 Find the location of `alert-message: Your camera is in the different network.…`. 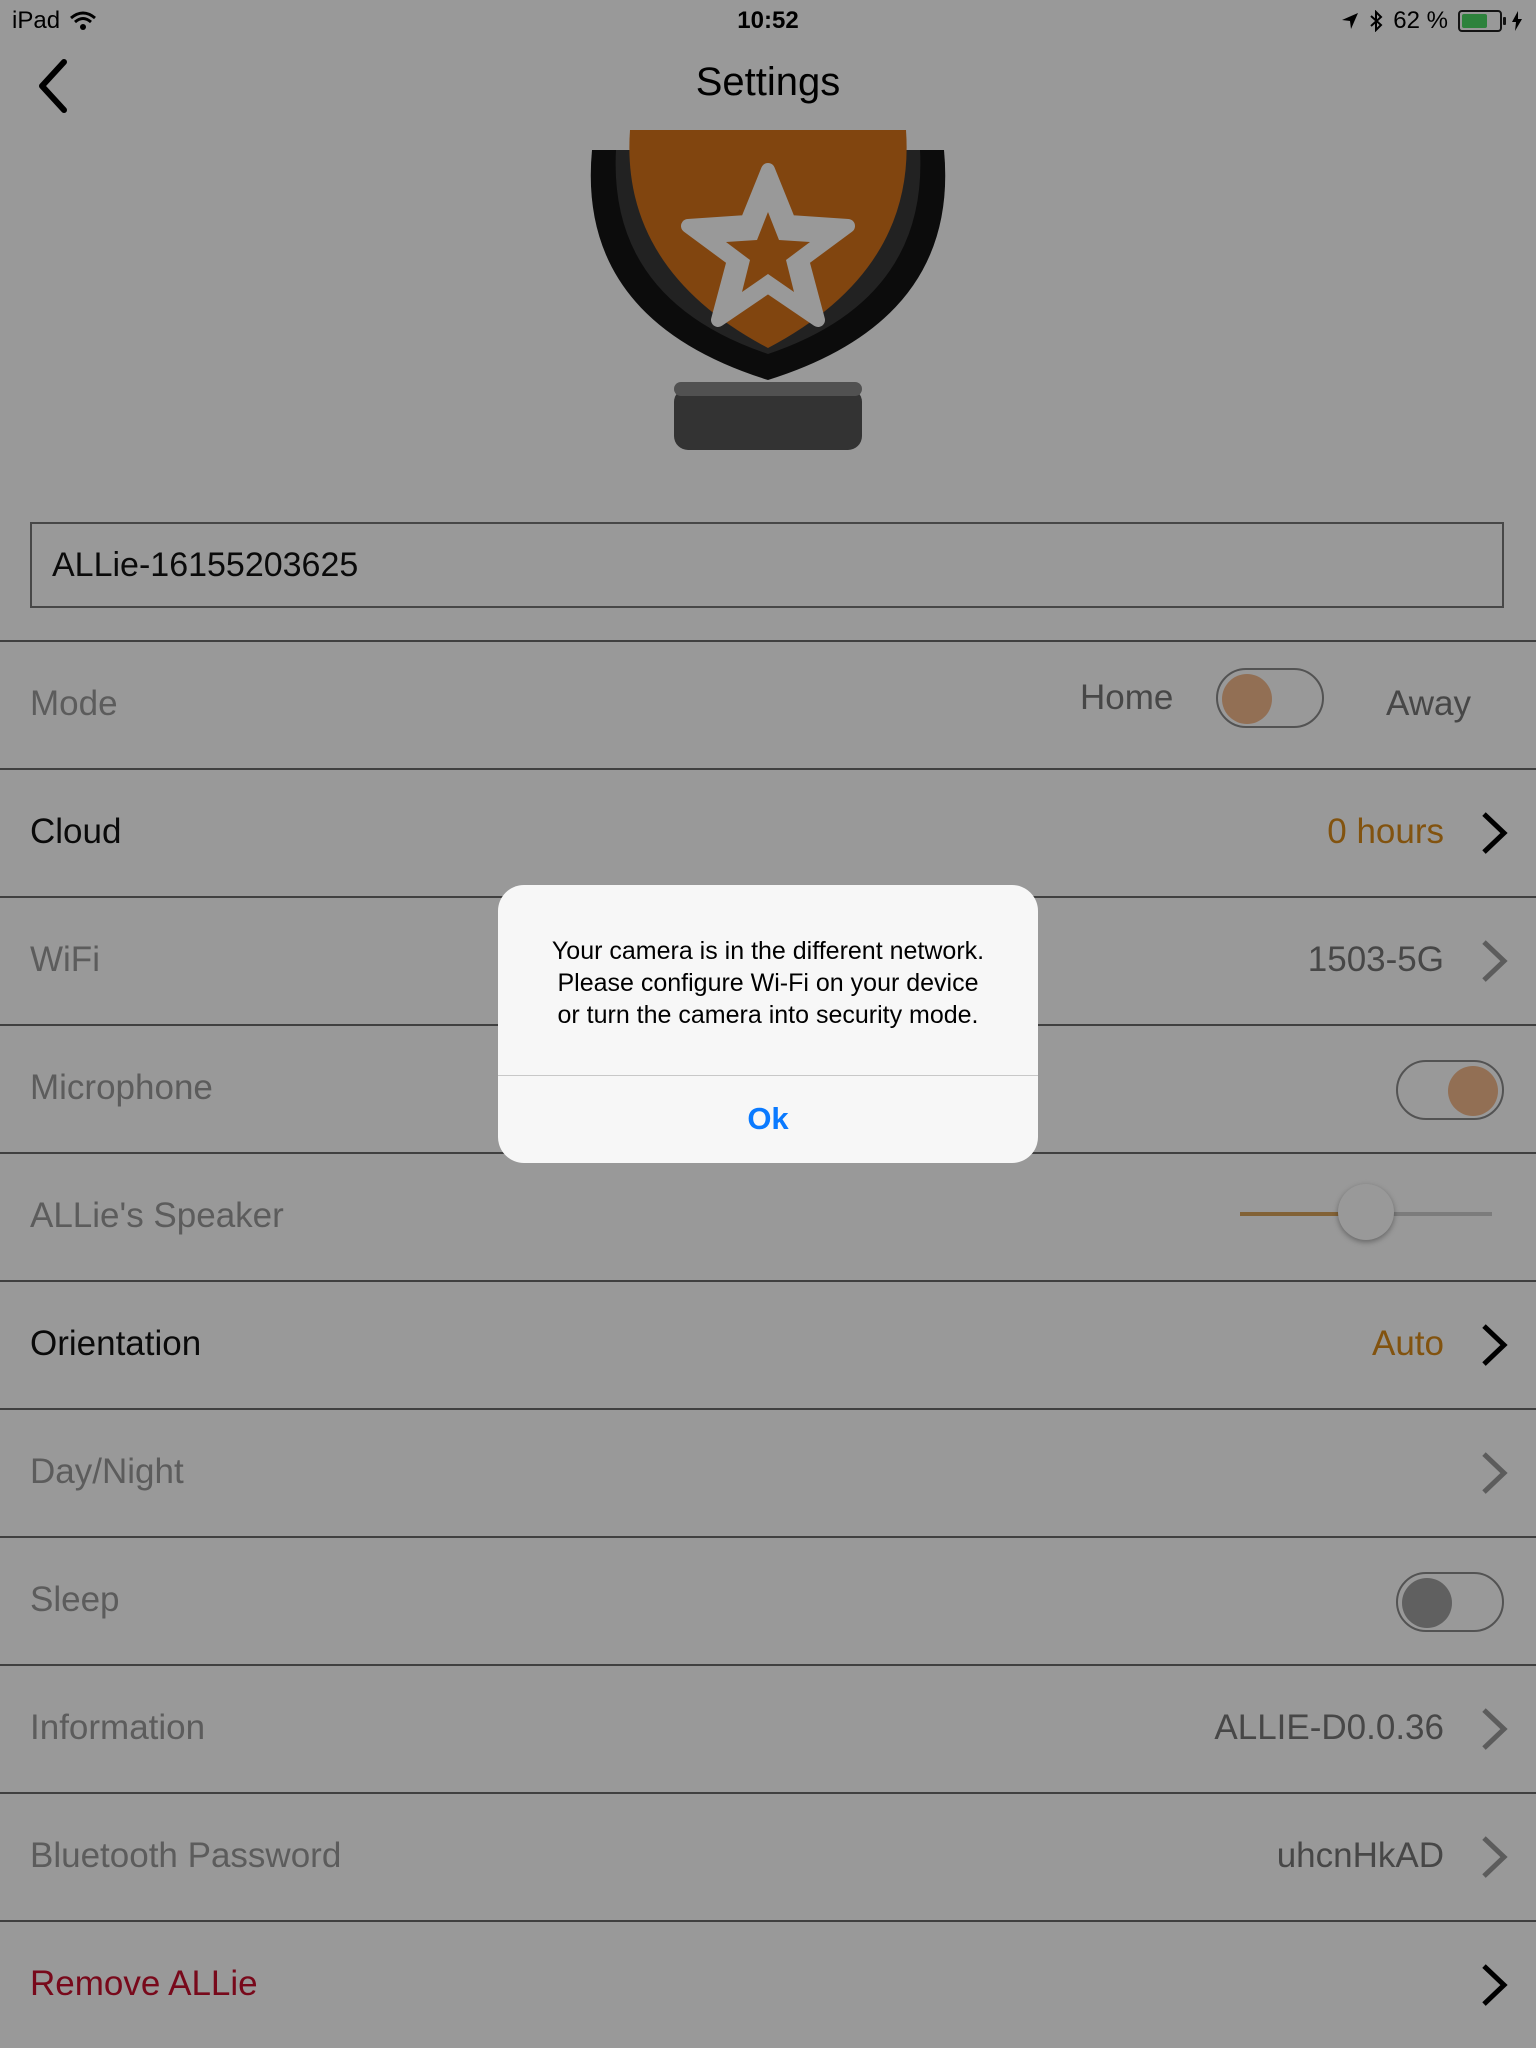

alert-message: Your camera is in the different network.… is located at coordinates (768, 983).